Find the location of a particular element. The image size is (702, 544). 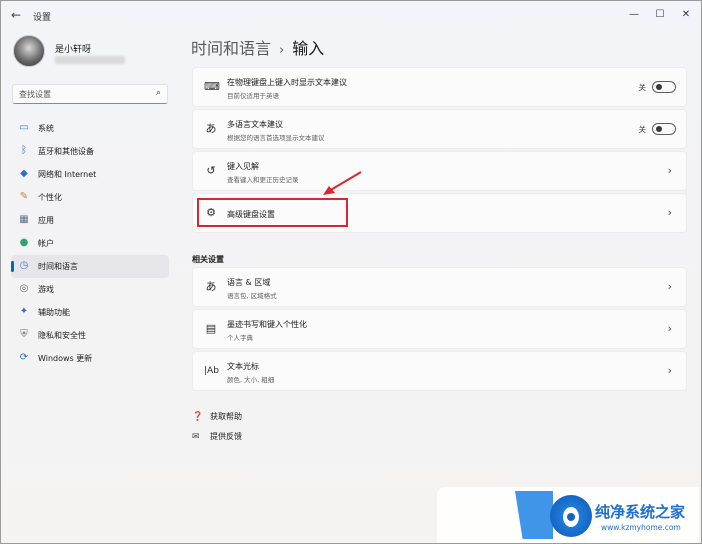

get-help-link: ❓ 获取帮助 is located at coordinates (217, 416).